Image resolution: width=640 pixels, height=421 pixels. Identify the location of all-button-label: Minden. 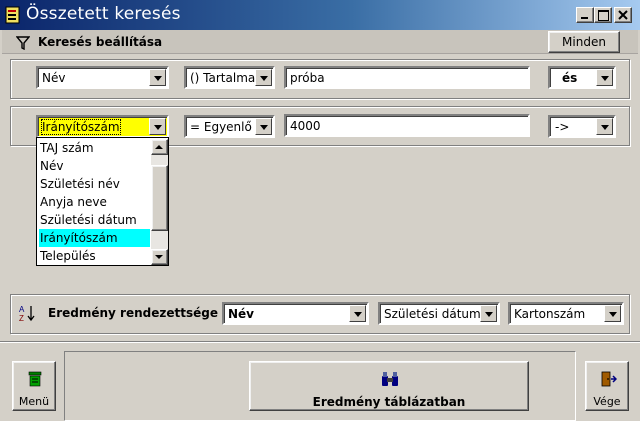
(584, 42).